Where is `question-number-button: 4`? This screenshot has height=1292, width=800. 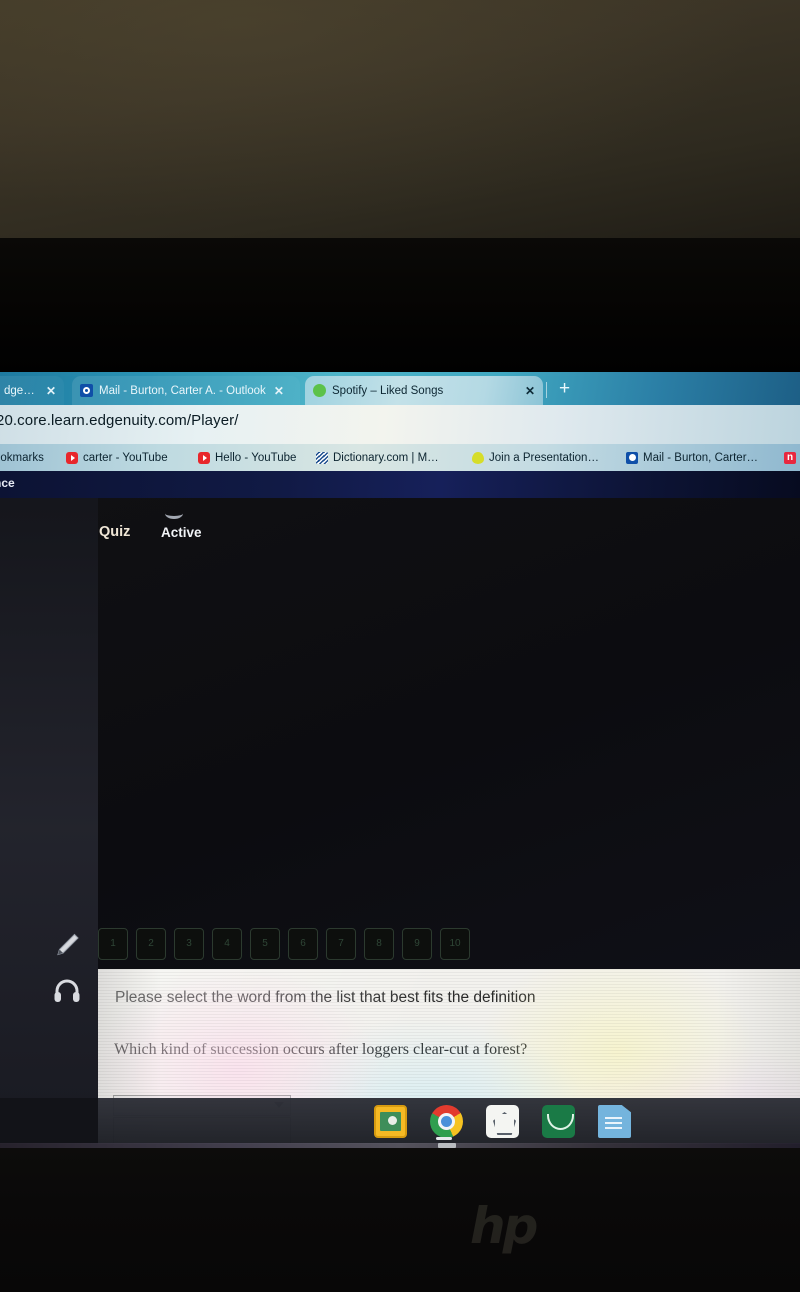 question-number-button: 4 is located at coordinates (227, 944).